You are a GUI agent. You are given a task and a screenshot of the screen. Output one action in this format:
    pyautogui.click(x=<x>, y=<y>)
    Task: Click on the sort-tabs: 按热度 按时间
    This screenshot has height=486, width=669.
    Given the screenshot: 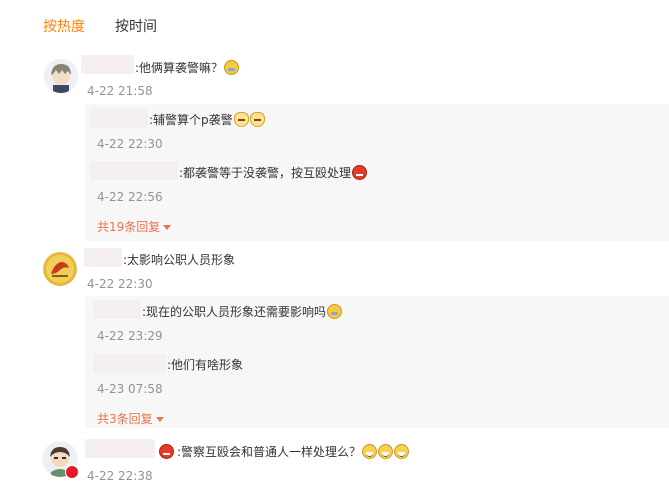 What is the action you would take?
    pyautogui.click(x=334, y=25)
    